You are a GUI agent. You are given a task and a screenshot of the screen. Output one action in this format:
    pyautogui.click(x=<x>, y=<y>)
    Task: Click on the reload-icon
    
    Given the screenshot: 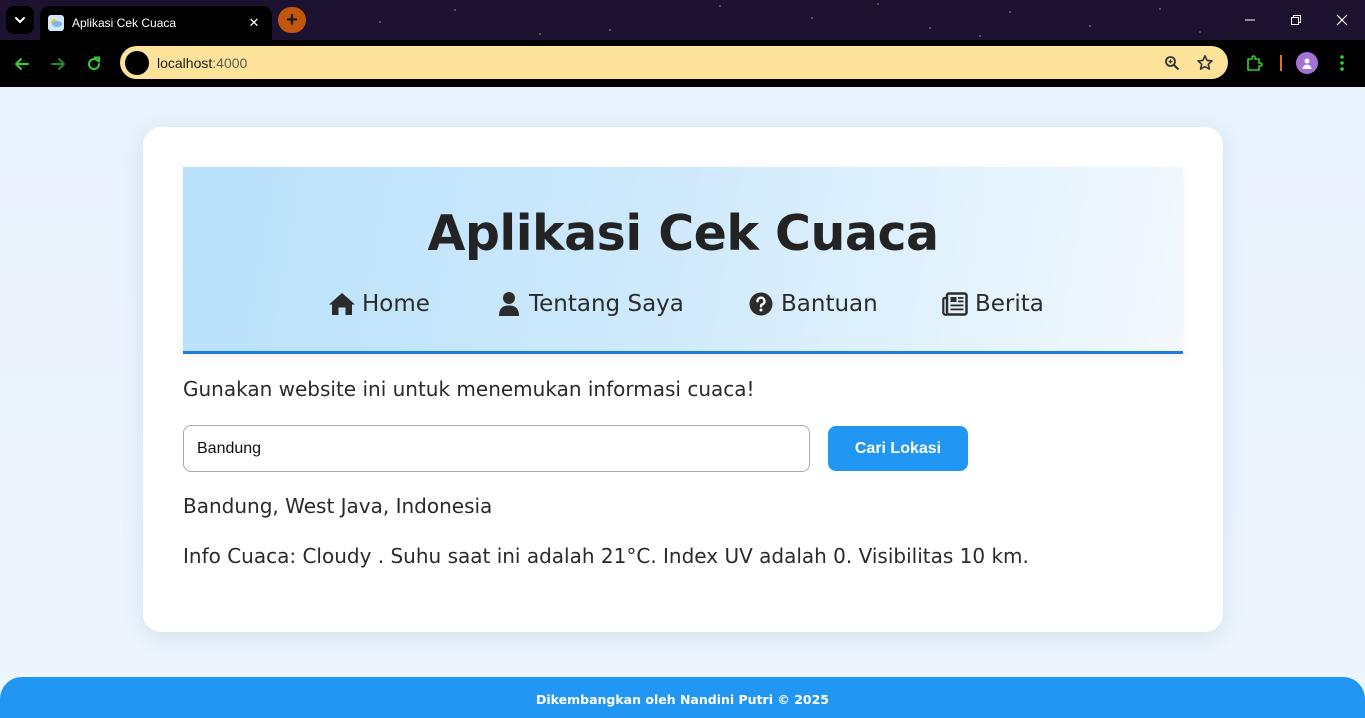 What is the action you would take?
    pyautogui.click(x=94, y=63)
    